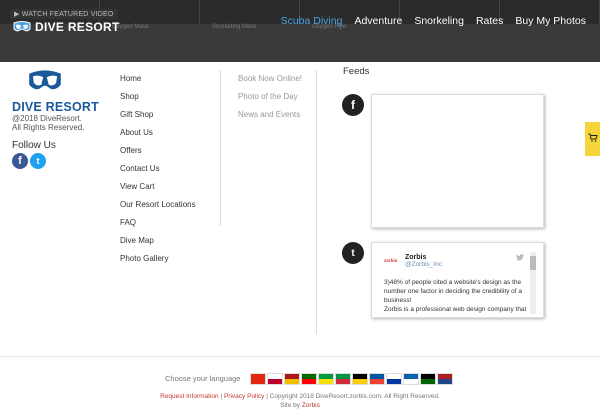 Image resolution: width=600 pixels, height=414 pixels. What do you see at coordinates (22, 26) in the screenshot?
I see `dive-mask-icon` at bounding box center [22, 26].